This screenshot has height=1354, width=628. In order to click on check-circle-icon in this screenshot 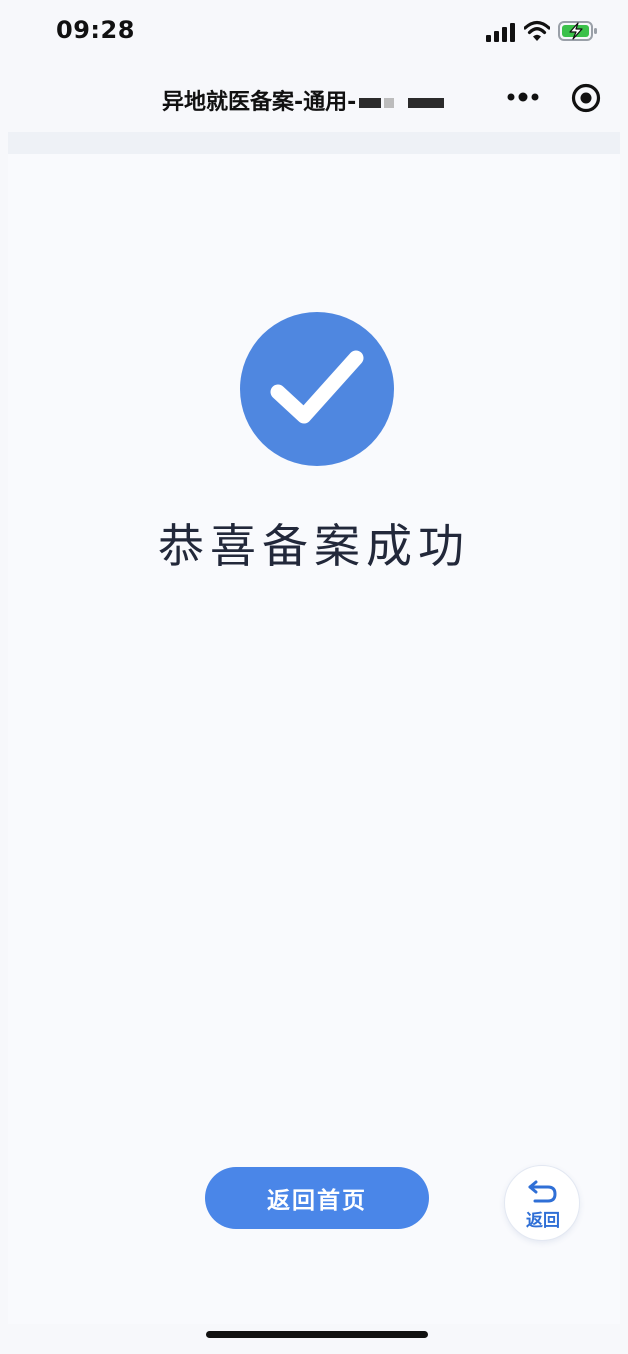, I will do `click(317, 389)`.